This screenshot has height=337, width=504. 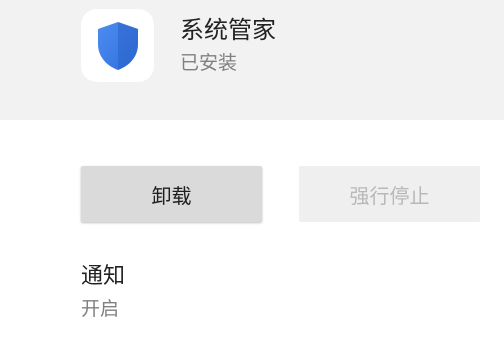 I want to click on notifications-title: 通知, so click(x=103, y=277).